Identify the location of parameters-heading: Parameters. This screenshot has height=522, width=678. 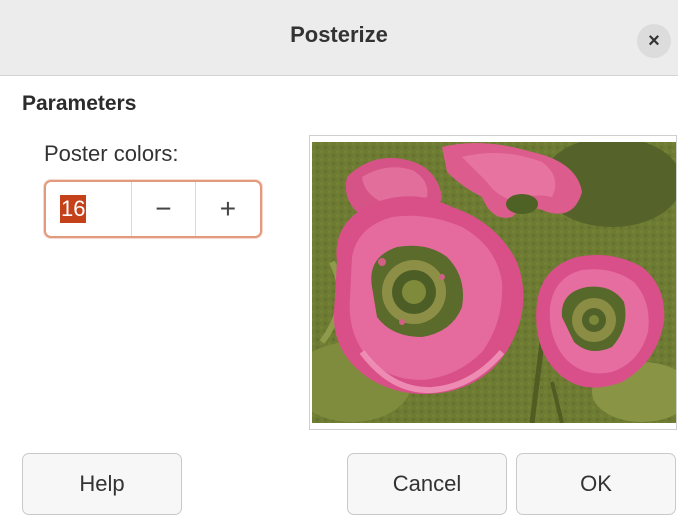
(79, 103).